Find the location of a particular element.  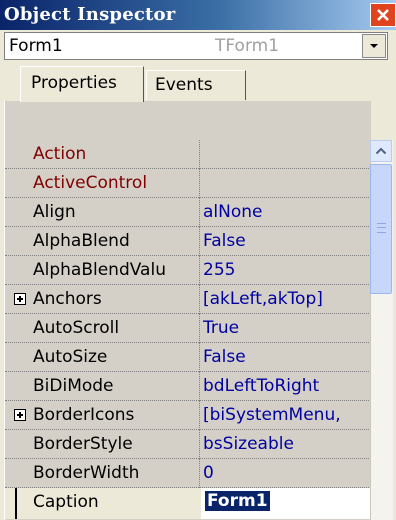

selected-text: Form1 is located at coordinates (237, 501).